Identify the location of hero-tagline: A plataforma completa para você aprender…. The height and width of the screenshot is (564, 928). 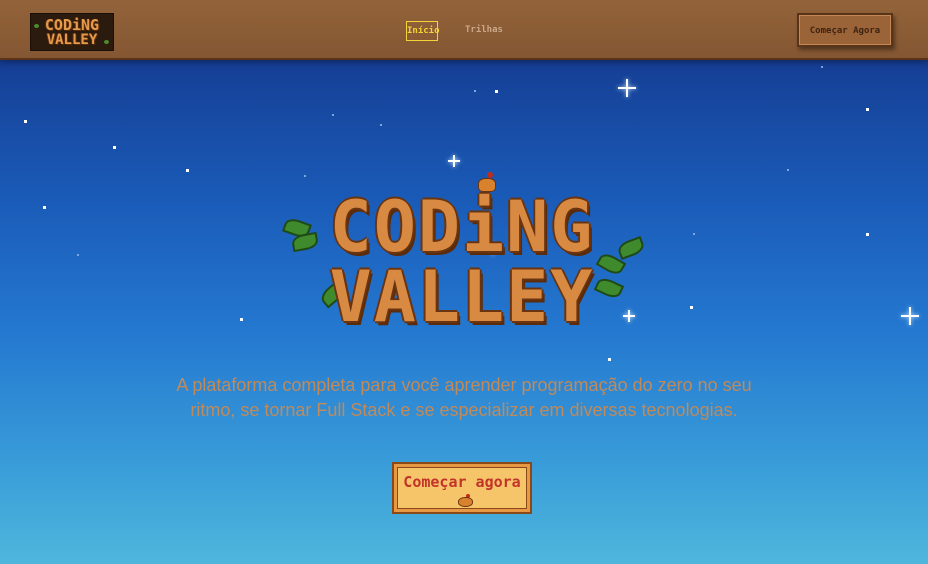
(464, 397).